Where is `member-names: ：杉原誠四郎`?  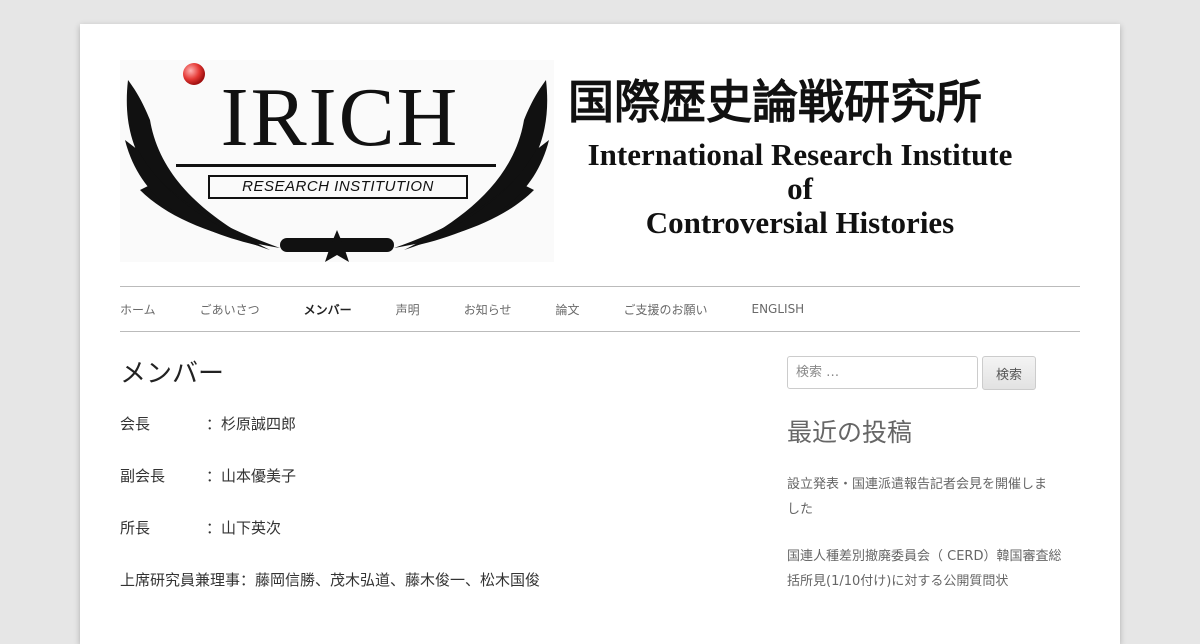
member-names: ：杉原誠四郎 is located at coordinates (251, 424).